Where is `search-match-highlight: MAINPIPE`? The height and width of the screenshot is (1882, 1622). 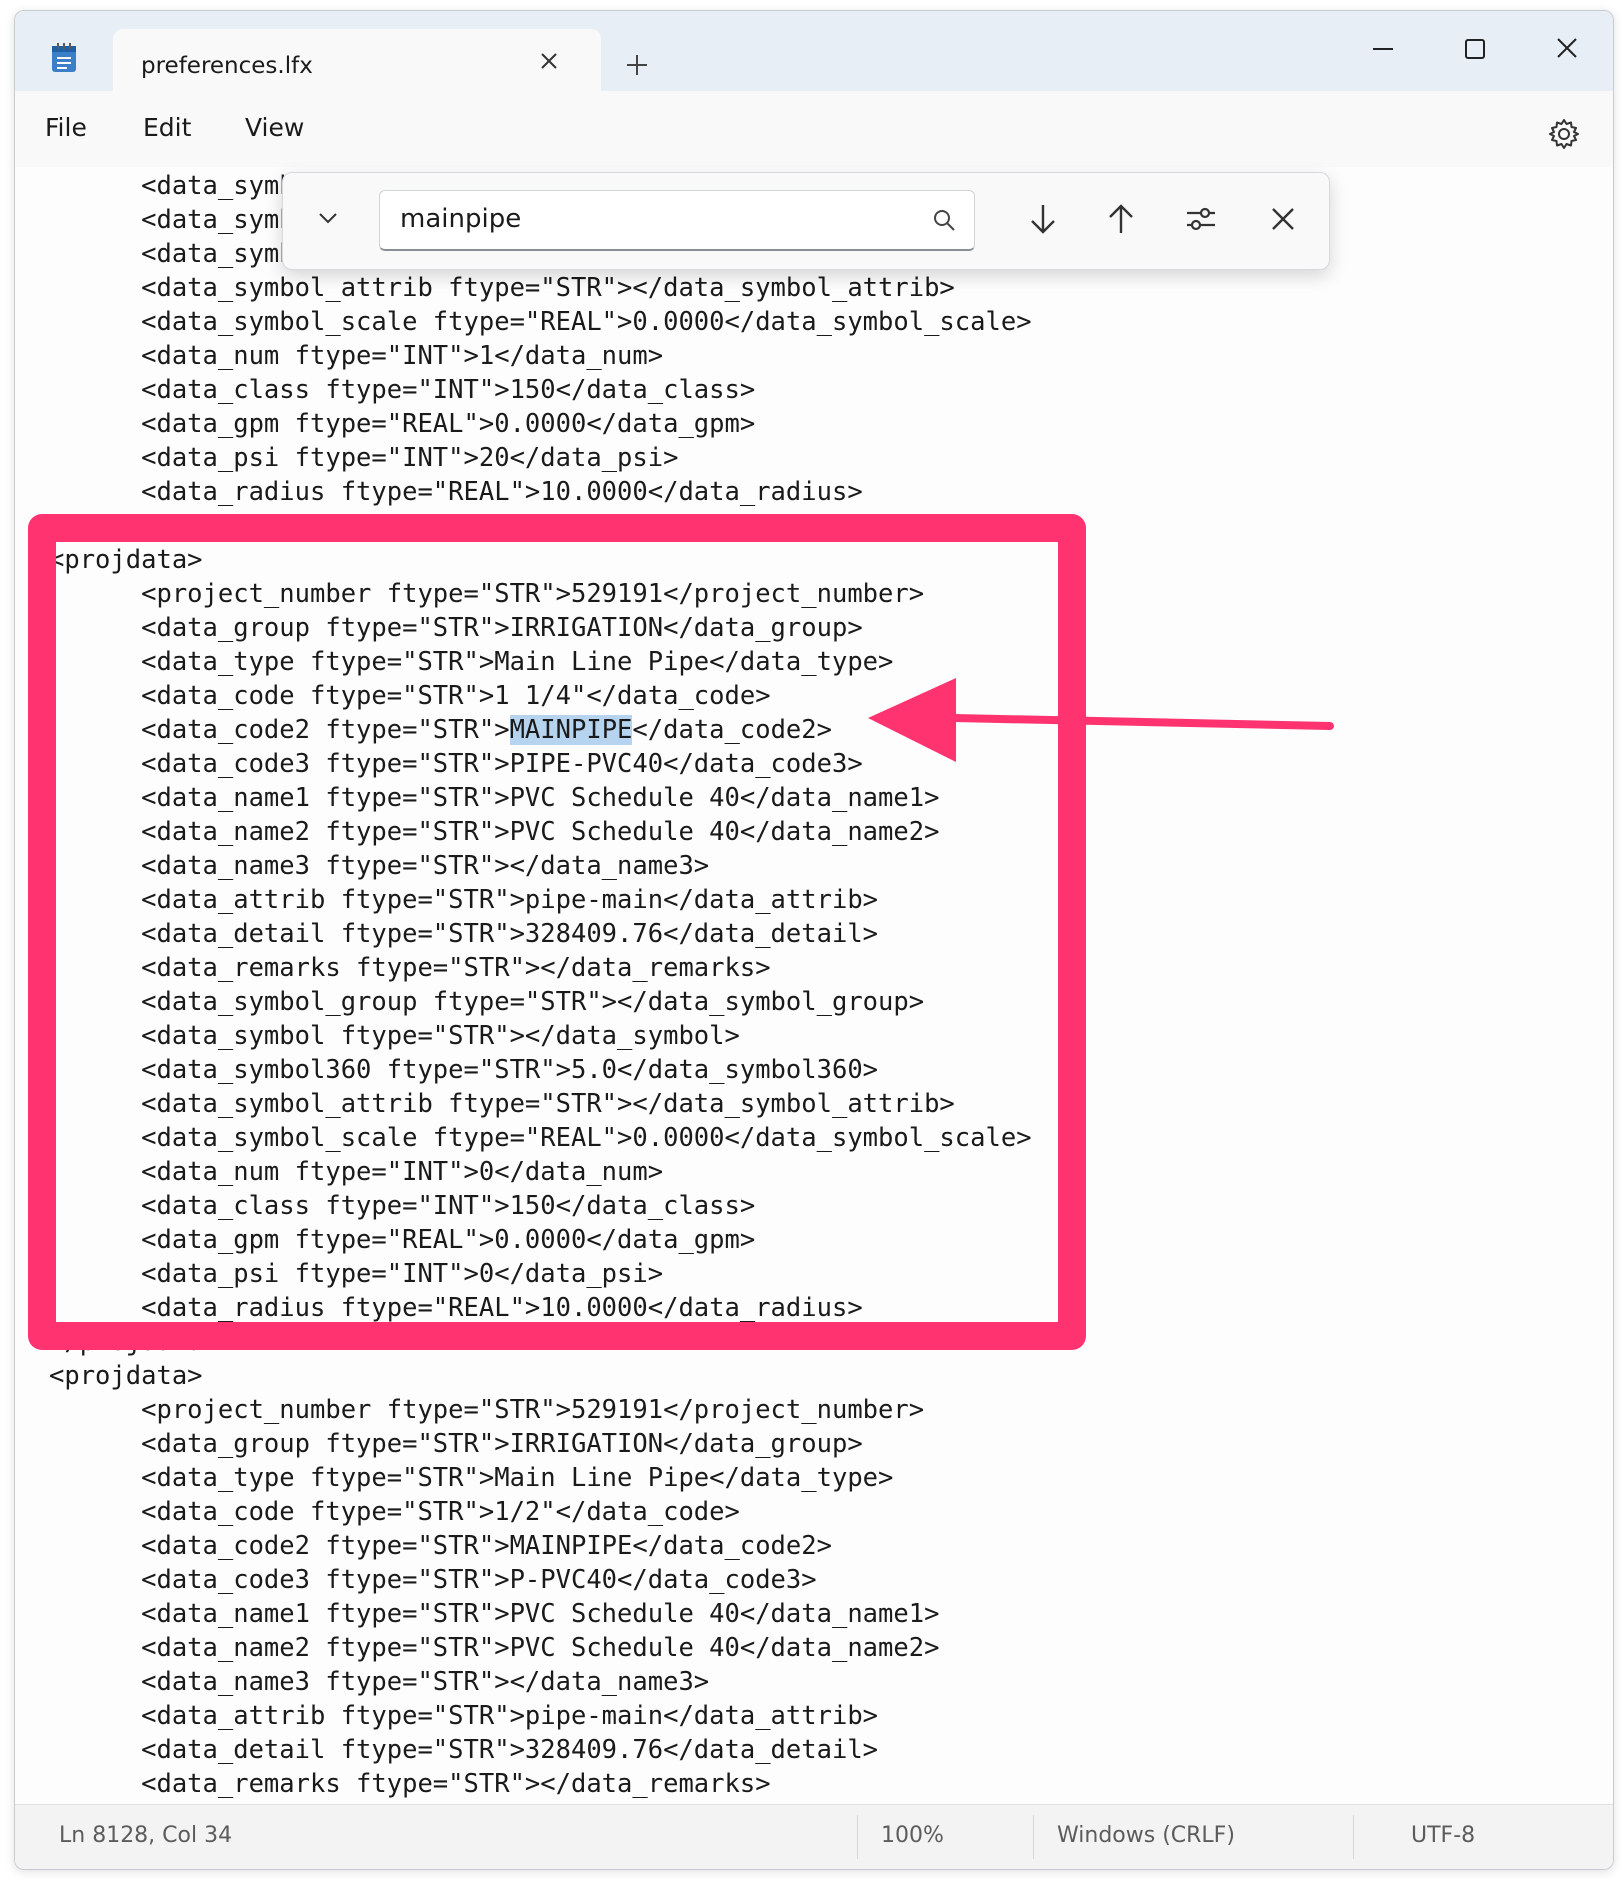
search-match-highlight: MAINPIPE is located at coordinates (571, 730).